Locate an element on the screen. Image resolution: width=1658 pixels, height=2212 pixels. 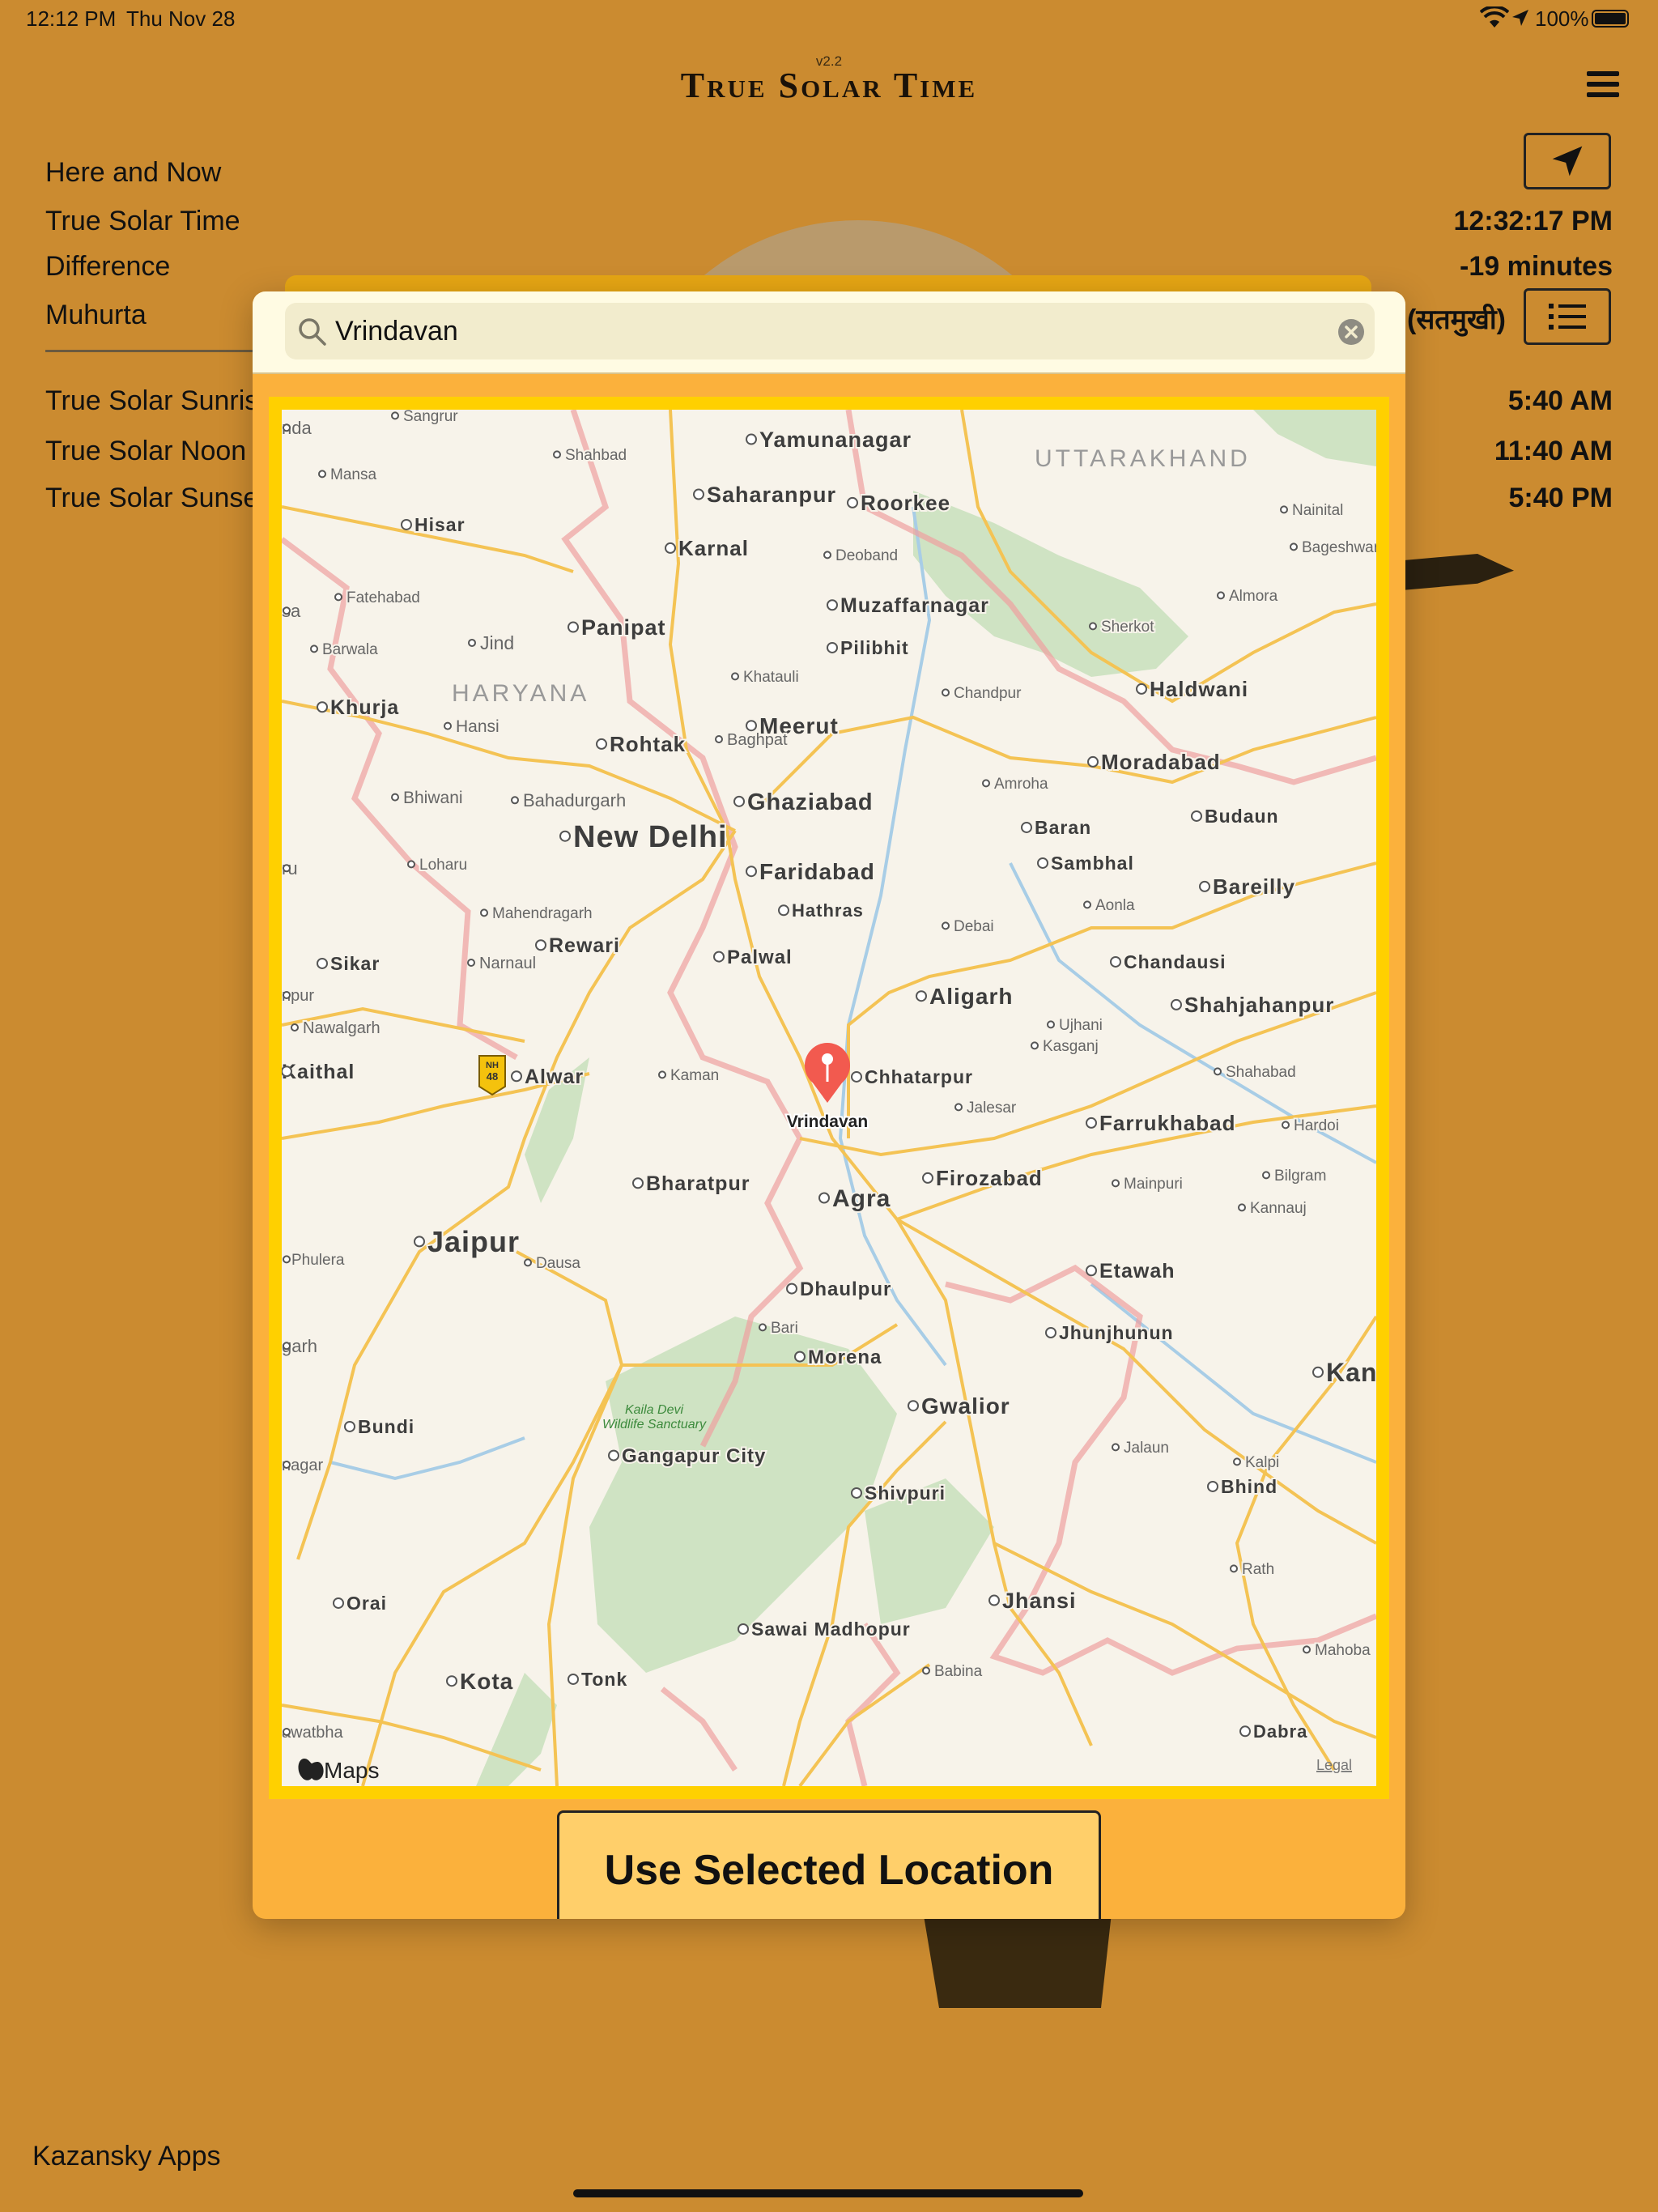
town-label: Sangrur is located at coordinates (430, 418).